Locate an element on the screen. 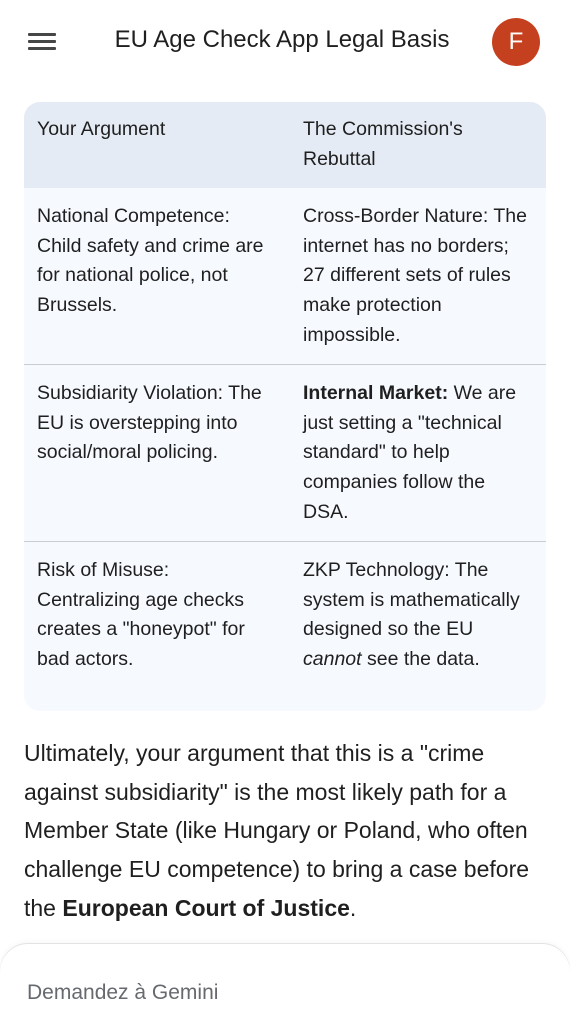 The image size is (570, 1024). prompt-composer is located at coordinates (285, 984).